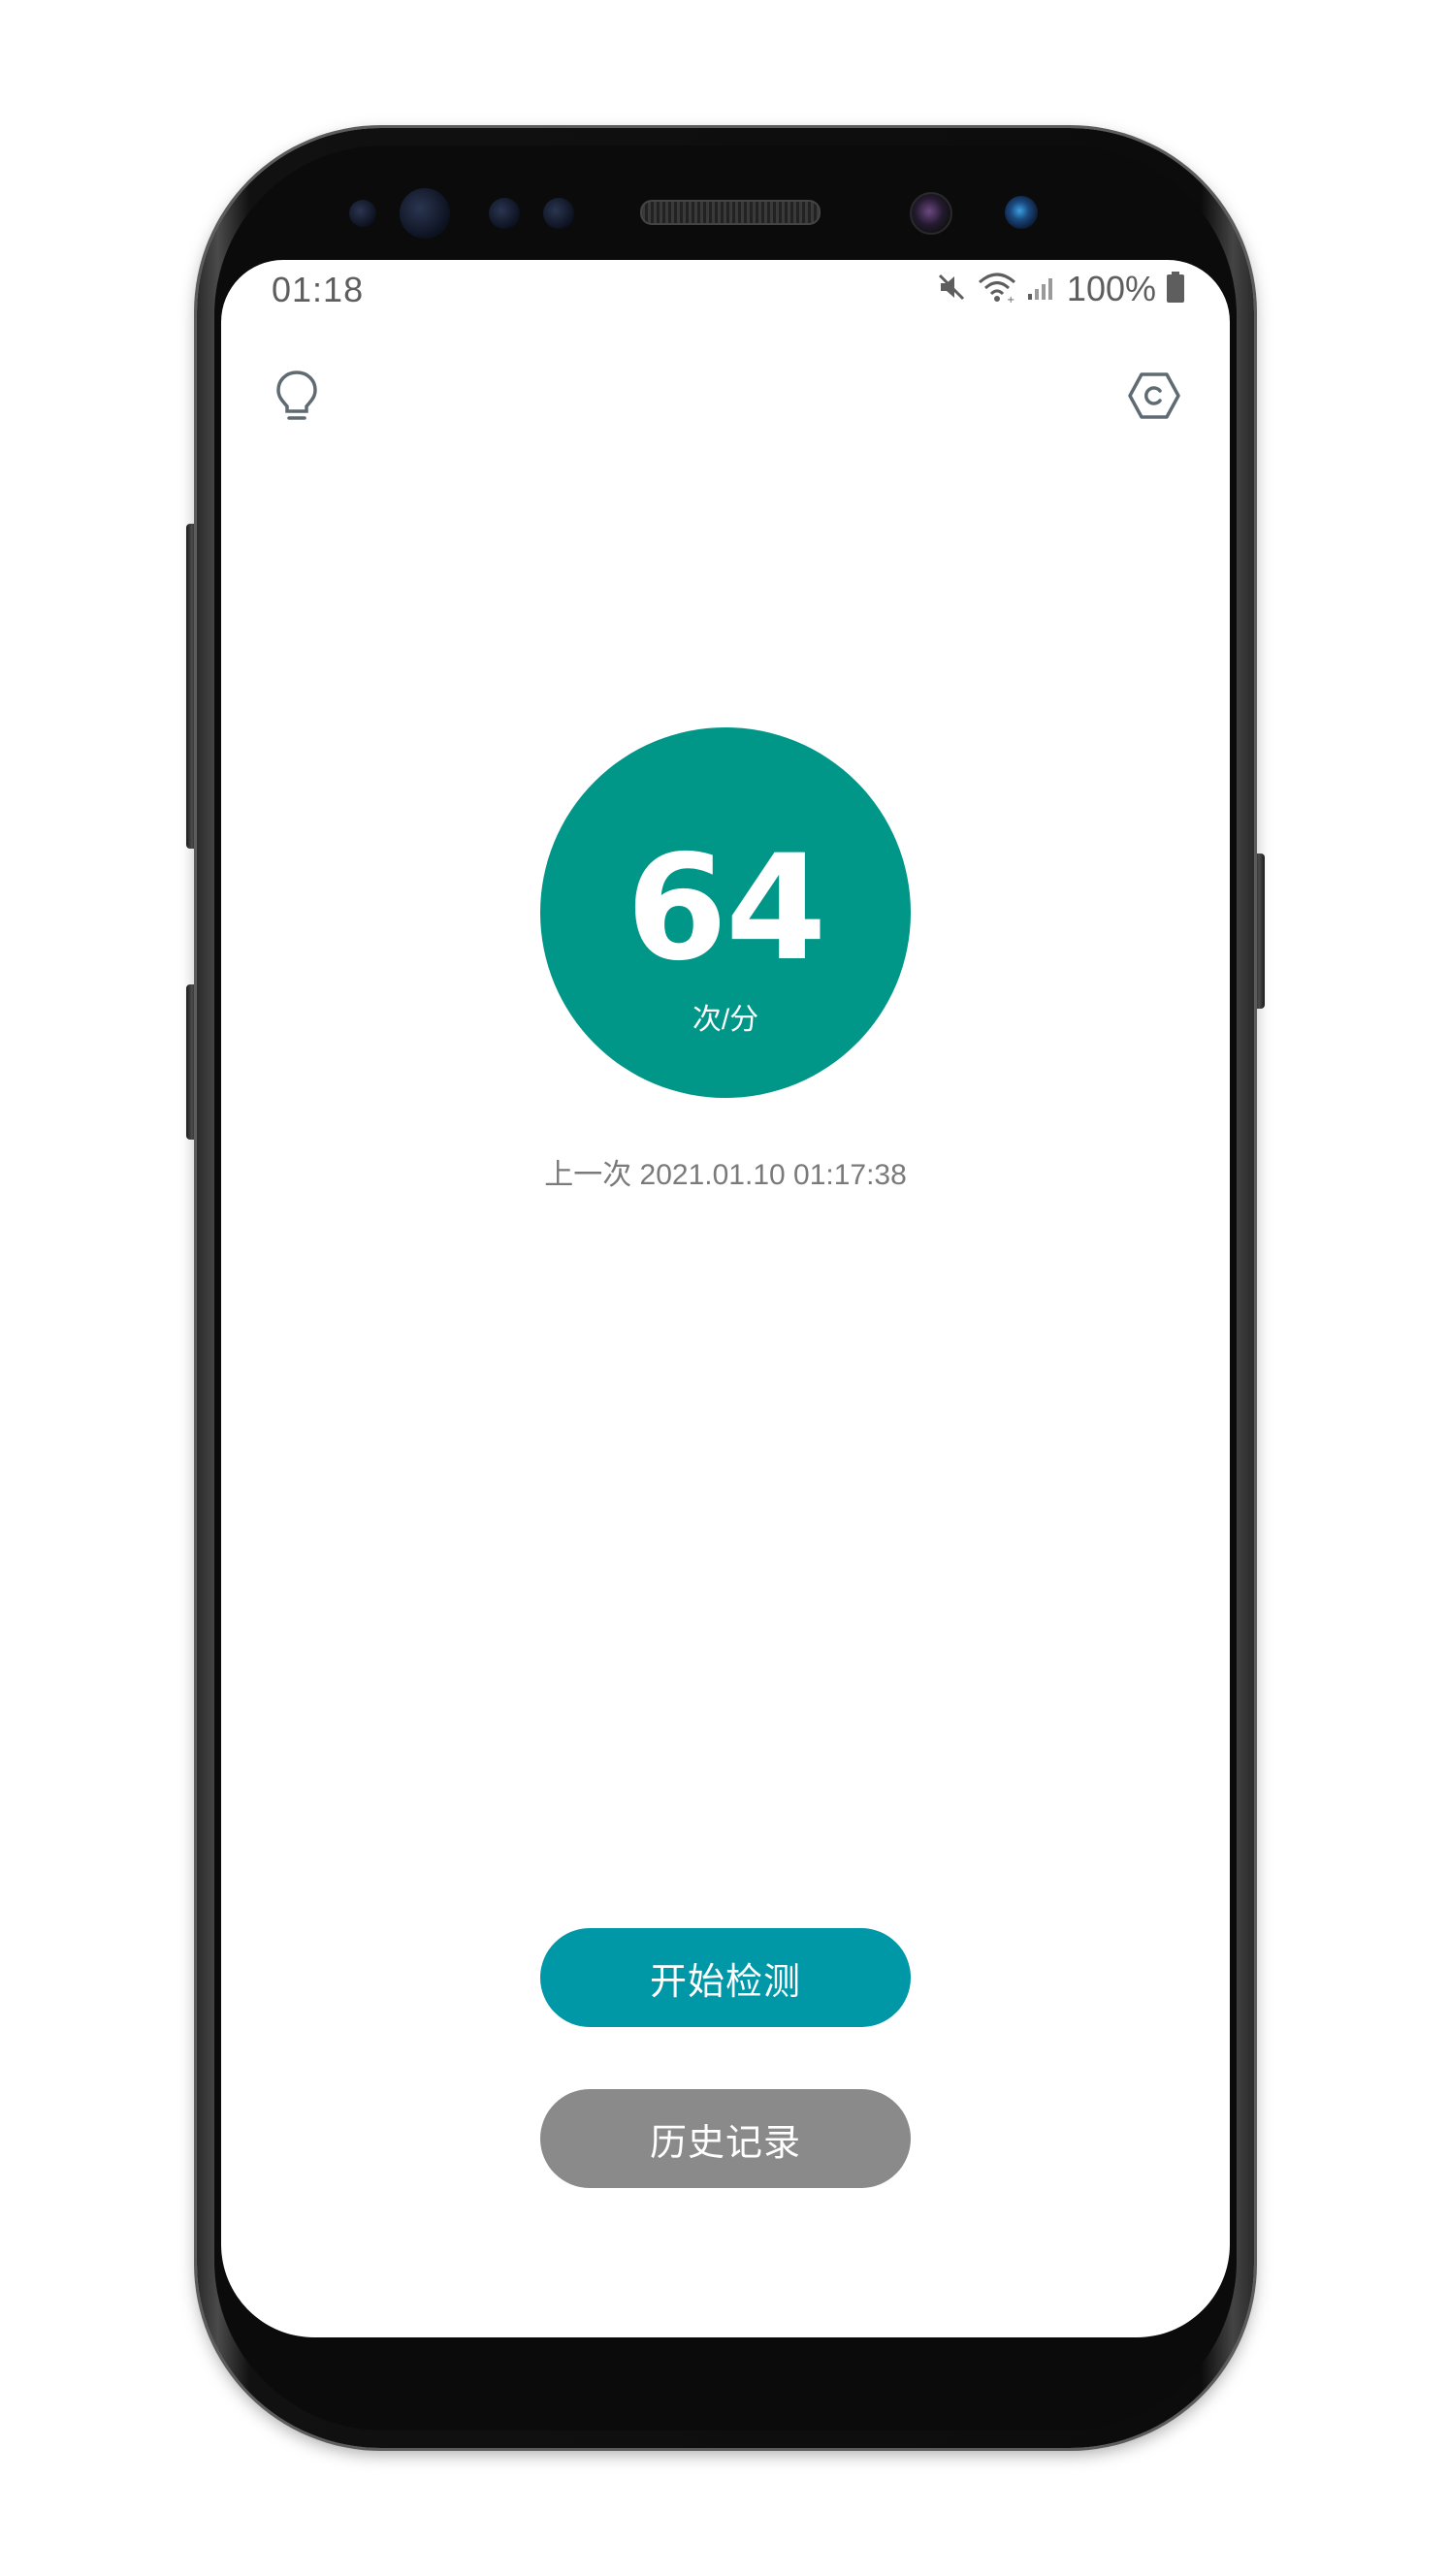 This screenshot has width=1449, height=2576. What do you see at coordinates (730, 212) in the screenshot?
I see `earpiece-speaker` at bounding box center [730, 212].